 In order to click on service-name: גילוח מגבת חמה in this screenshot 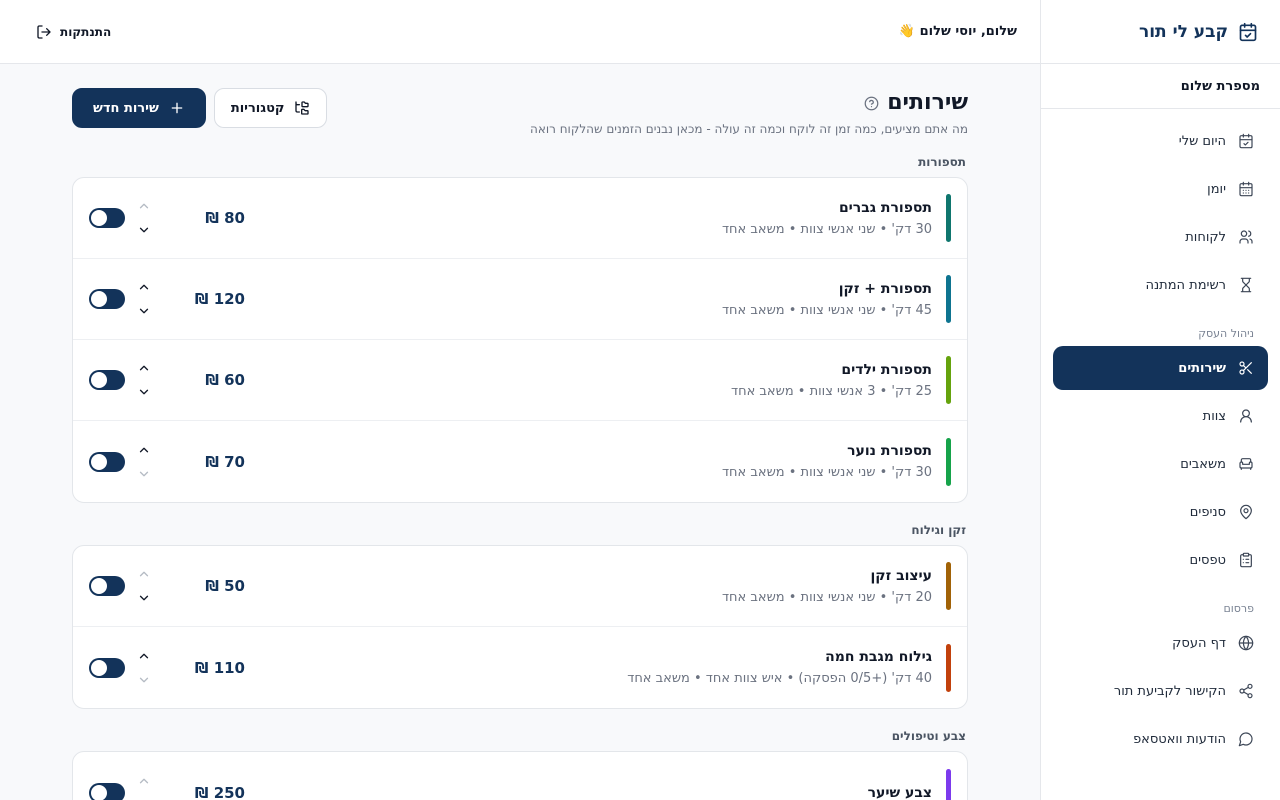, I will do `click(878, 657)`.